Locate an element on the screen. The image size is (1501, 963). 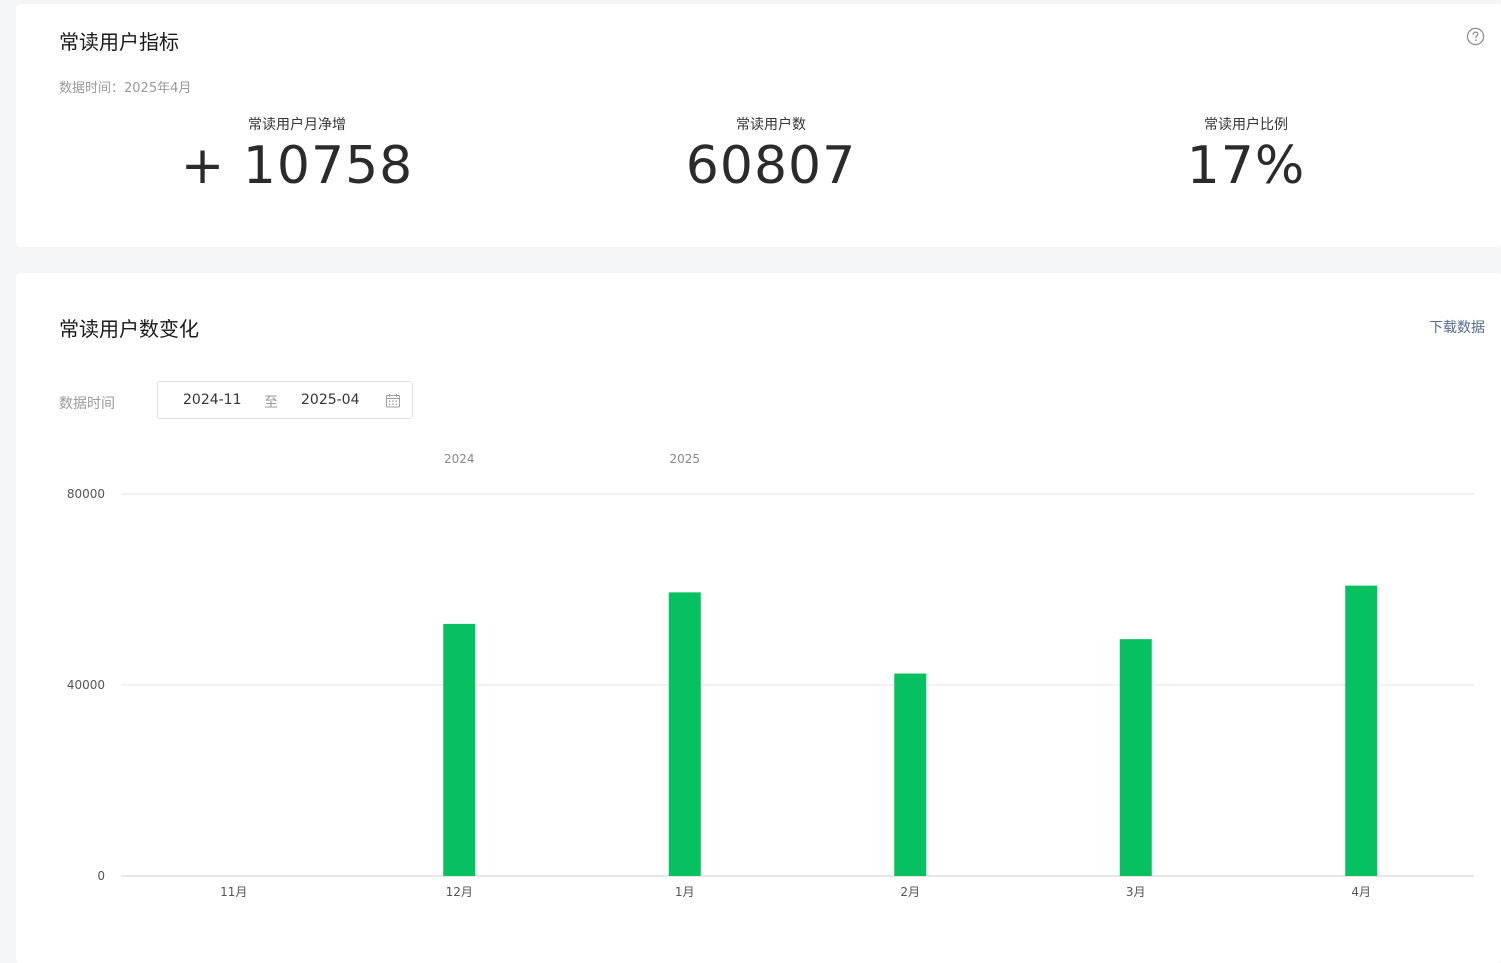
metrics-card-title: 常读用户指标 is located at coordinates (119, 42).